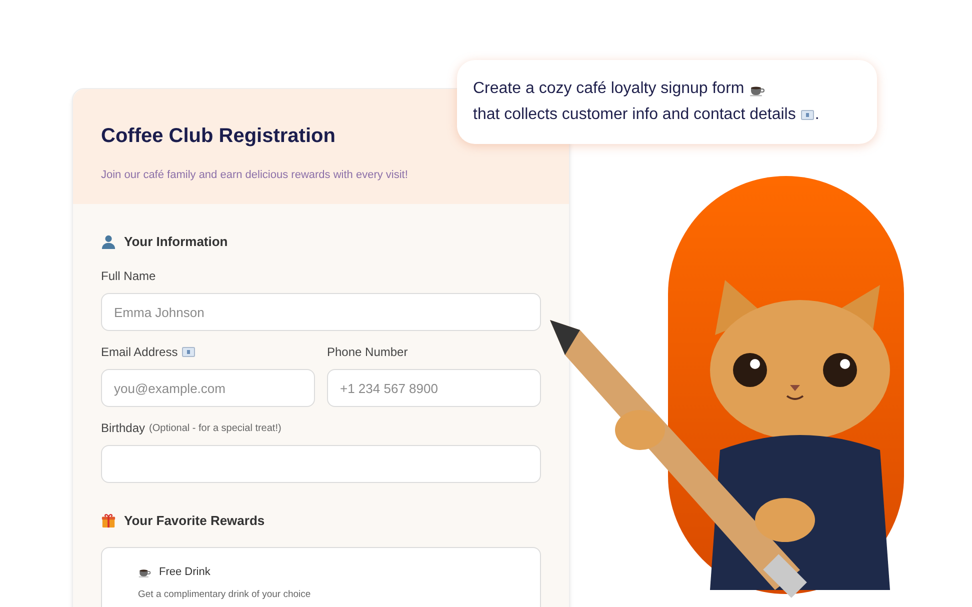 The image size is (972, 607). What do you see at coordinates (321, 312) in the screenshot?
I see `text-field: Emma Johnson` at bounding box center [321, 312].